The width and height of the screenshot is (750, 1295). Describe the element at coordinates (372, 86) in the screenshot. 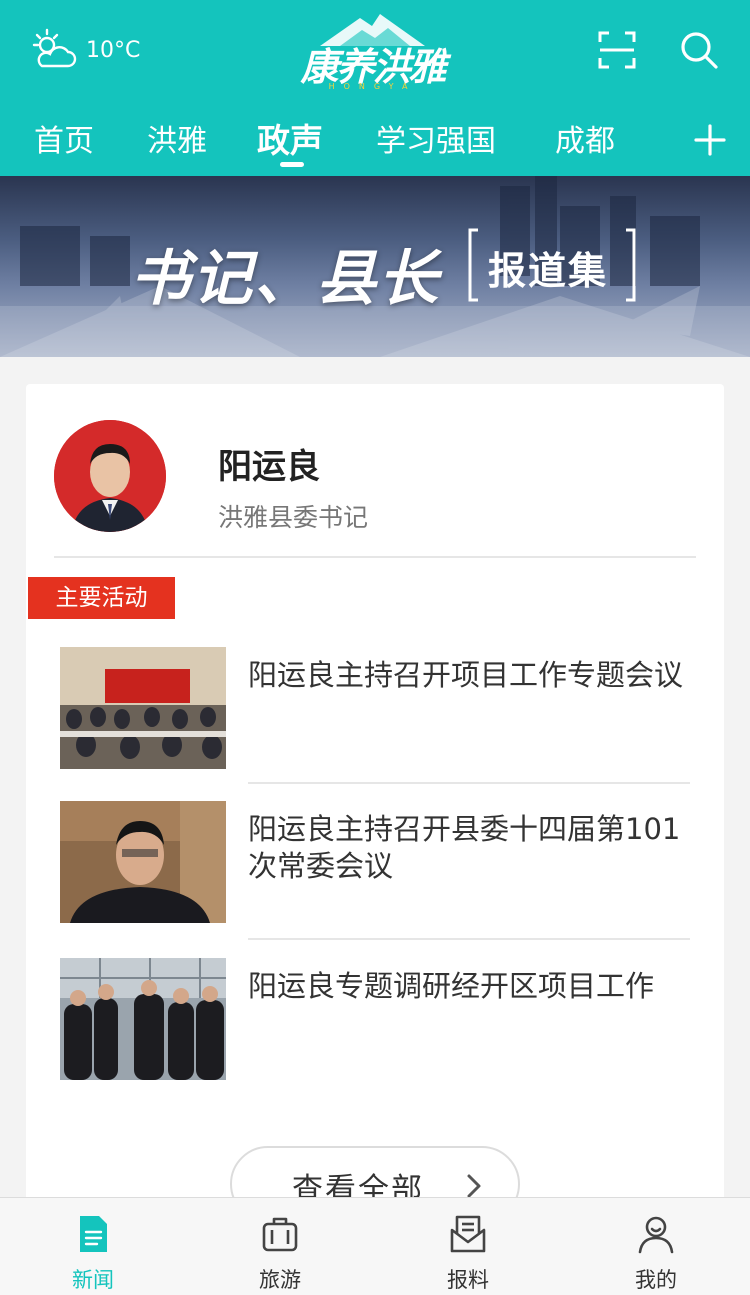

I see `logo-subtext: HONGYA` at that location.